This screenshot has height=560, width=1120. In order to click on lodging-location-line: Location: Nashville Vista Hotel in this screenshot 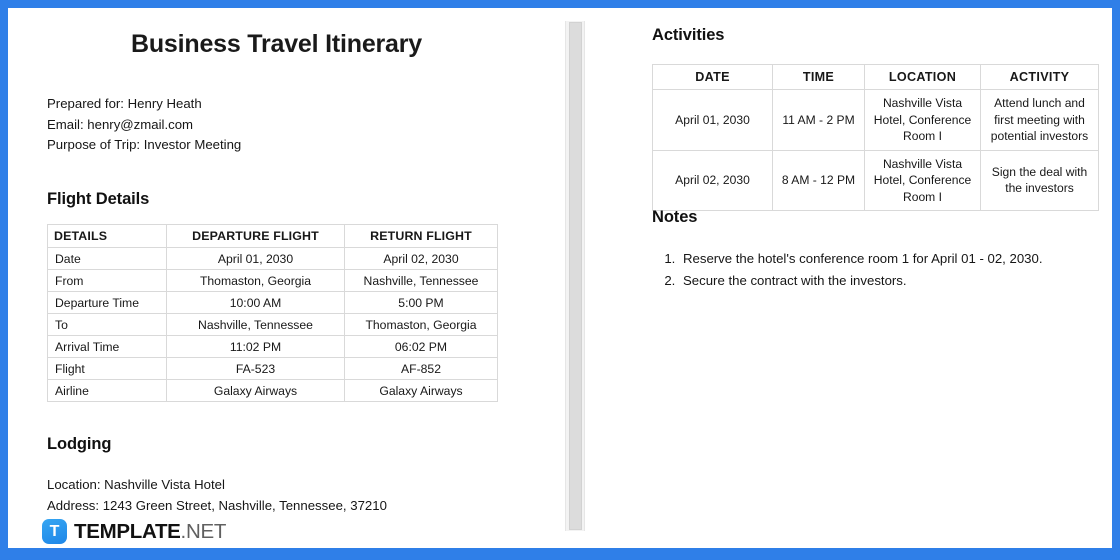, I will do `click(136, 484)`.